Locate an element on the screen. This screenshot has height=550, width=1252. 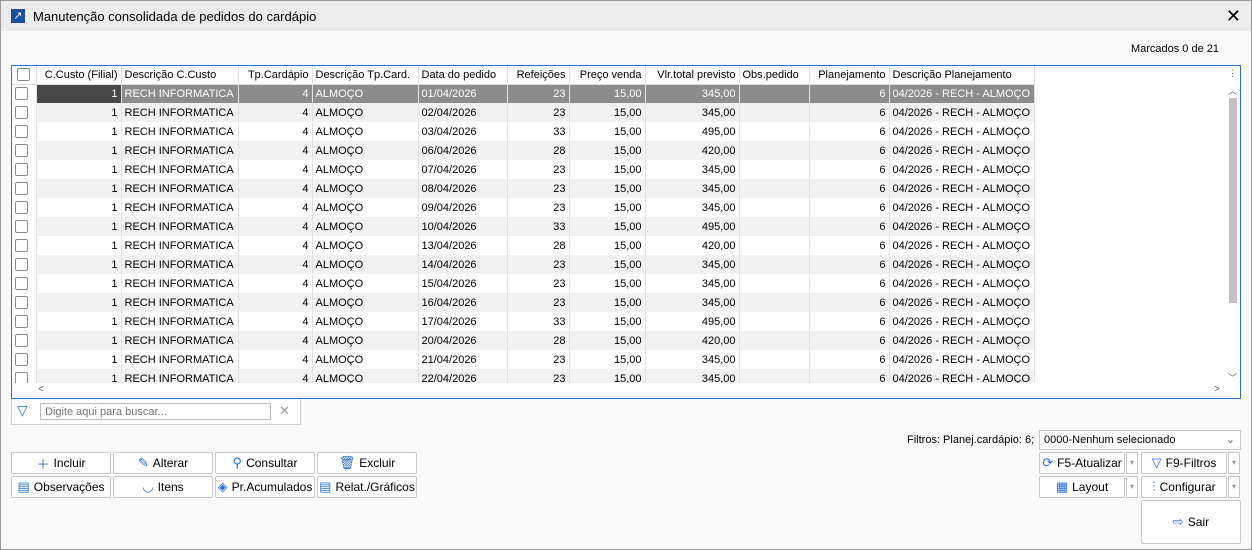
cell-data-pedido: 06/04/2026 is located at coordinates (463, 150).